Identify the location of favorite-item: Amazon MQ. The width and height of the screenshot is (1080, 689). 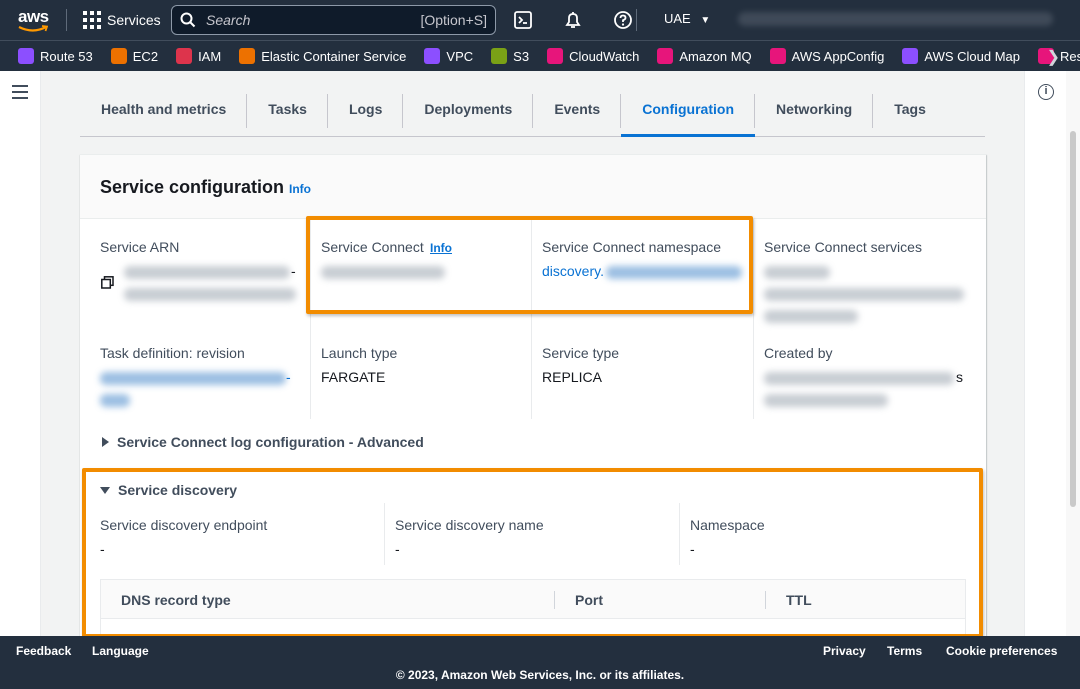
(704, 56).